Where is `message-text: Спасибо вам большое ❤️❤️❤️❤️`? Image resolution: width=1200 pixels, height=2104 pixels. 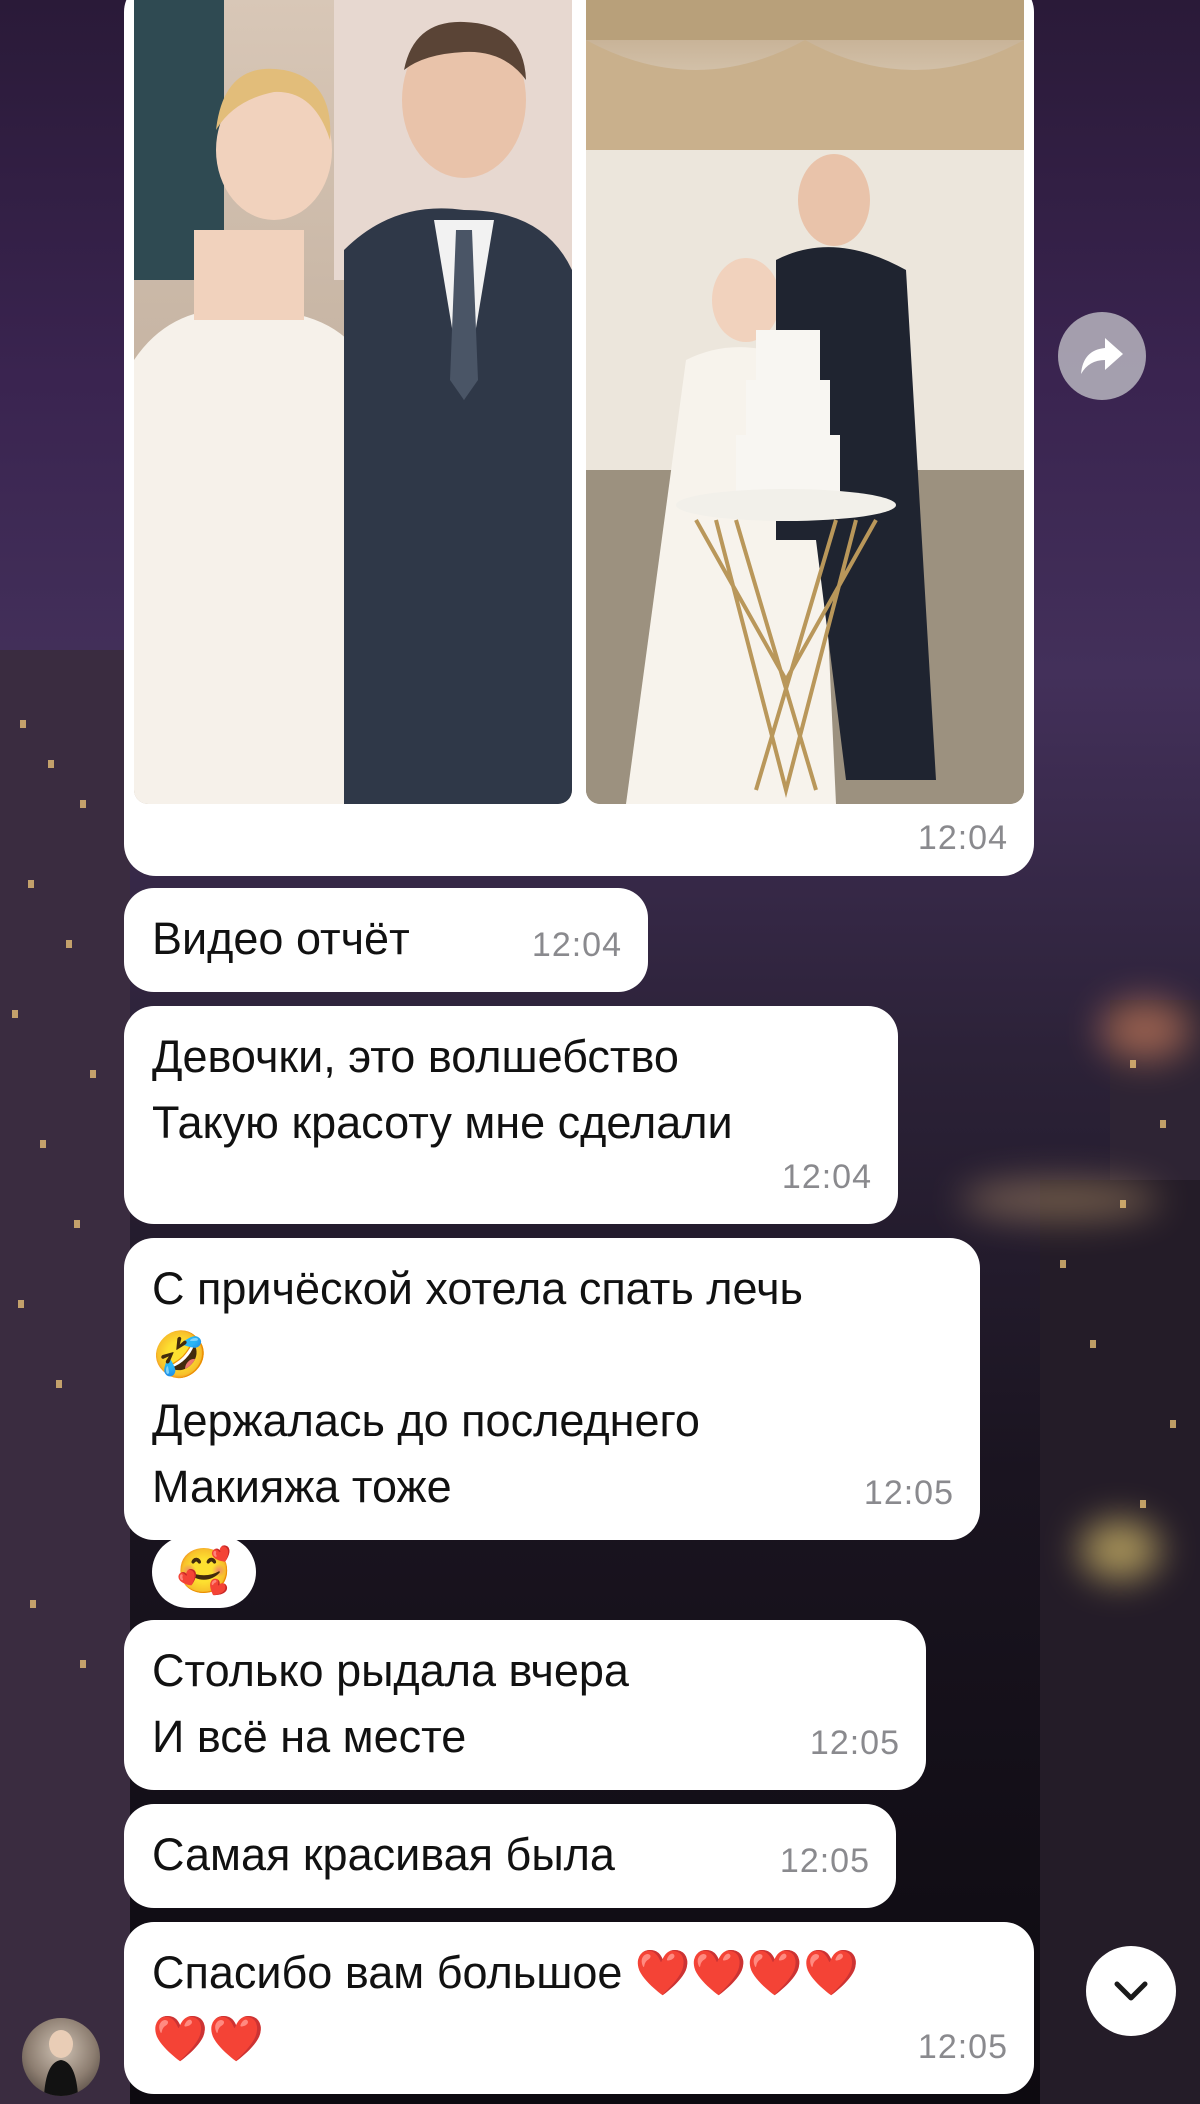
message-text: Спасибо вам большое ❤️❤️❤️❤️ is located at coordinates (505, 1972).